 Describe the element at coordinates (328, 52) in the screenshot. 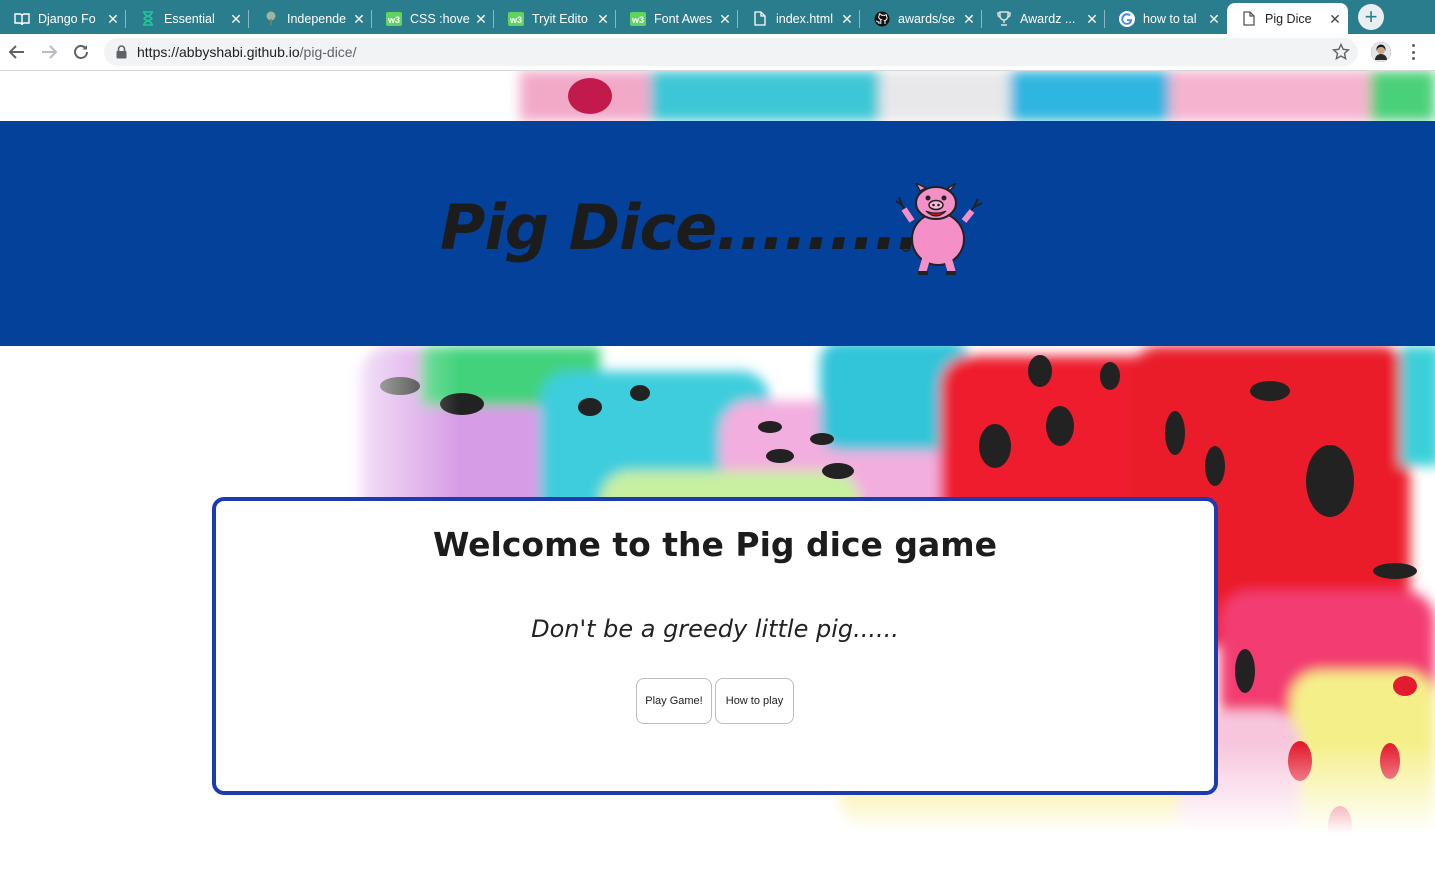

I see `url-path: /pig-dice/` at that location.